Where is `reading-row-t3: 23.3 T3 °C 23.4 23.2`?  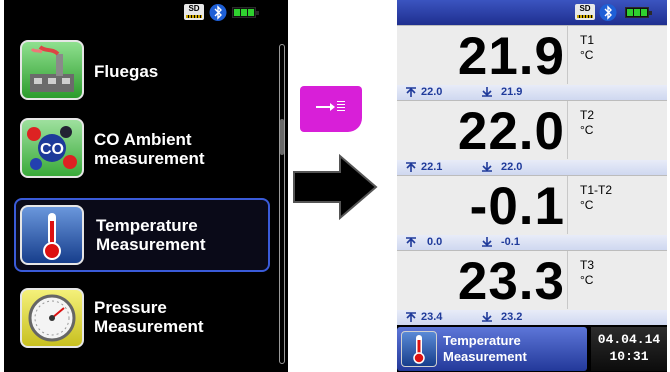 reading-row-t3: 23.3 T3 °C 23.4 23.2 is located at coordinates (532, 287).